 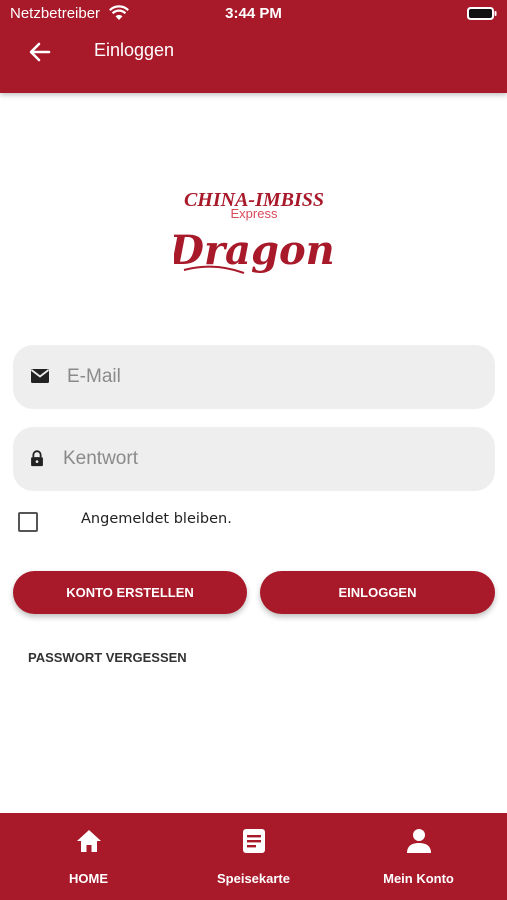 I want to click on nav-item-home: HOME, so click(x=88, y=856).